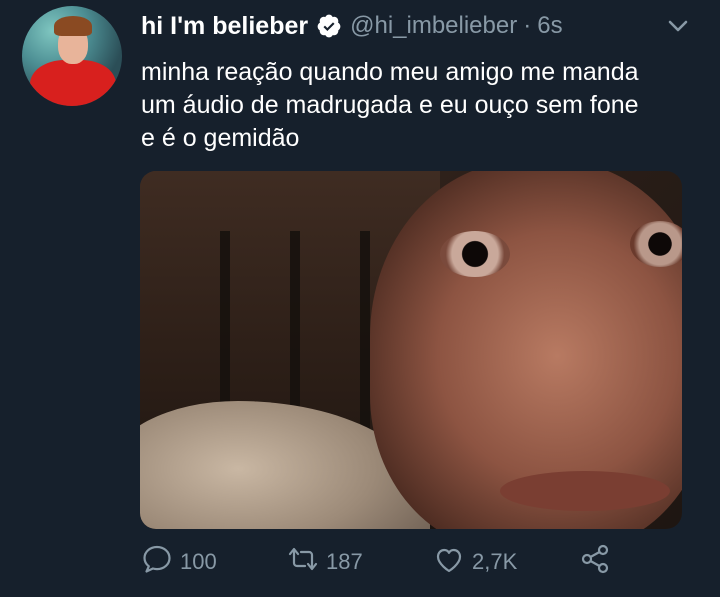  Describe the element at coordinates (73, 26) in the screenshot. I see `avatar-hat` at that location.